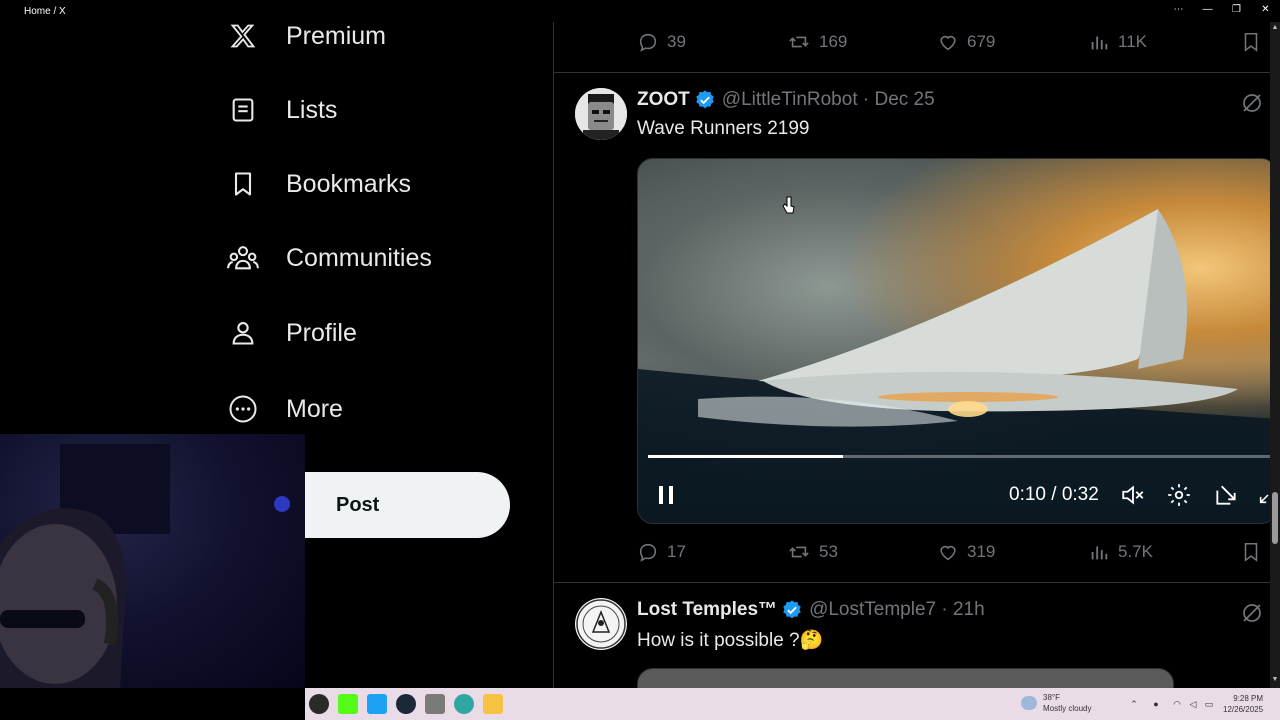  What do you see at coordinates (152, 561) in the screenshot?
I see `webcam-overlay` at bounding box center [152, 561].